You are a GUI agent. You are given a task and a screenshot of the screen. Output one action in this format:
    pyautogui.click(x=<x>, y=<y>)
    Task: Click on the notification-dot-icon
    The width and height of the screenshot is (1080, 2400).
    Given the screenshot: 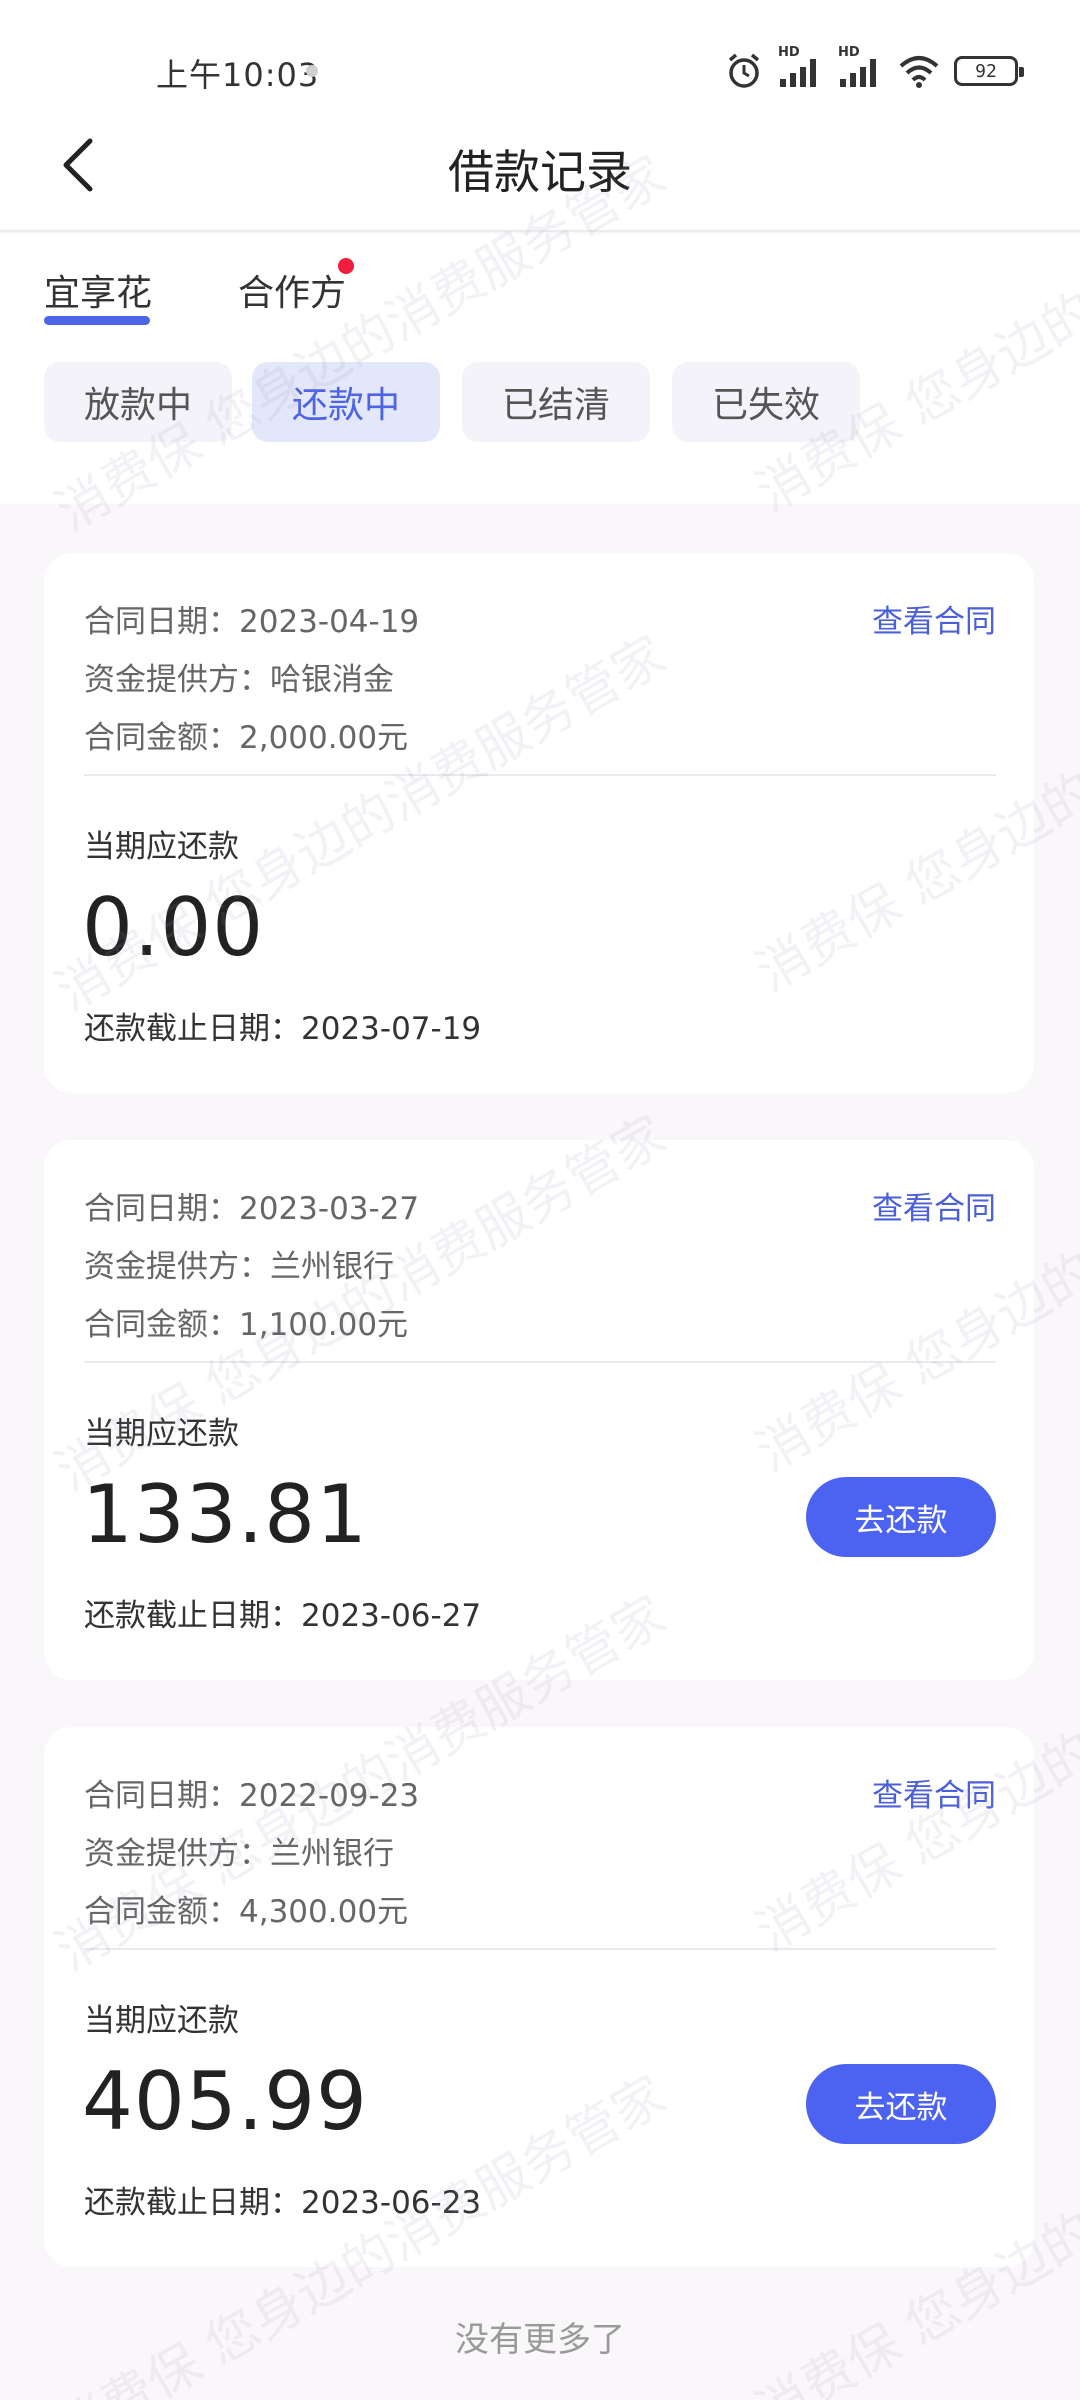 What is the action you would take?
    pyautogui.click(x=312, y=71)
    